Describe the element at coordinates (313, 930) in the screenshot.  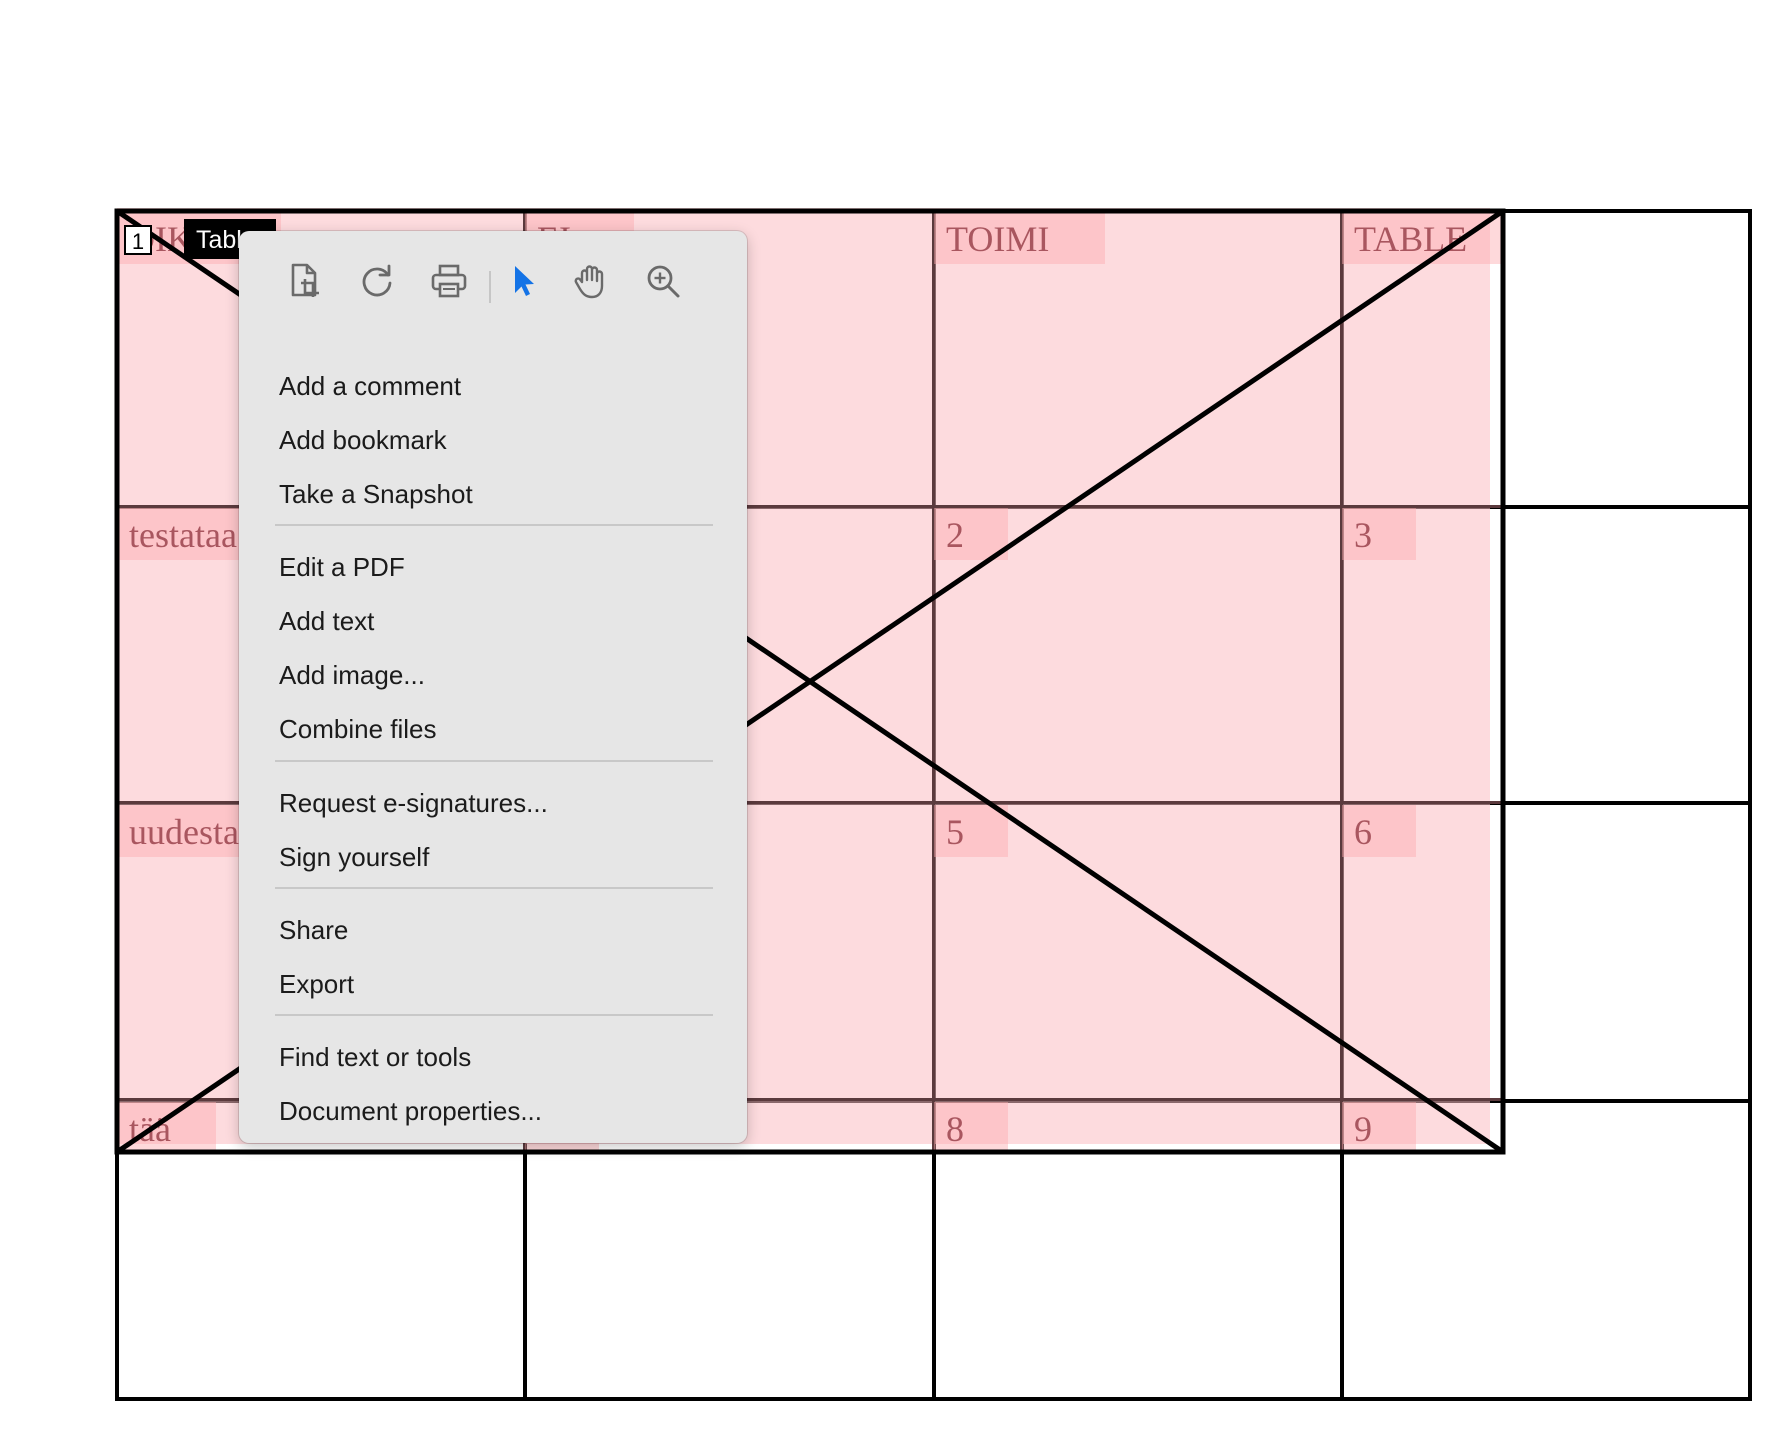
I see `menu-item-share: Share` at that location.